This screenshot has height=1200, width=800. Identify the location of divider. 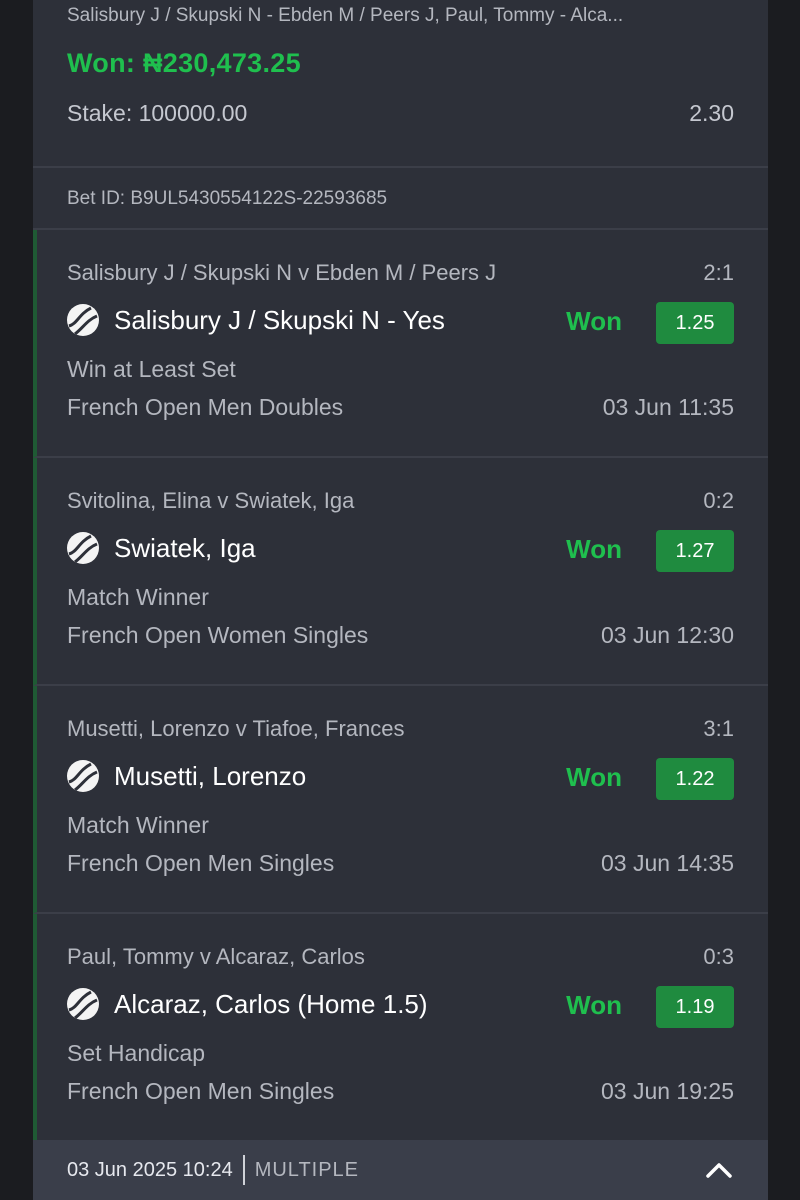
(243, 1170).